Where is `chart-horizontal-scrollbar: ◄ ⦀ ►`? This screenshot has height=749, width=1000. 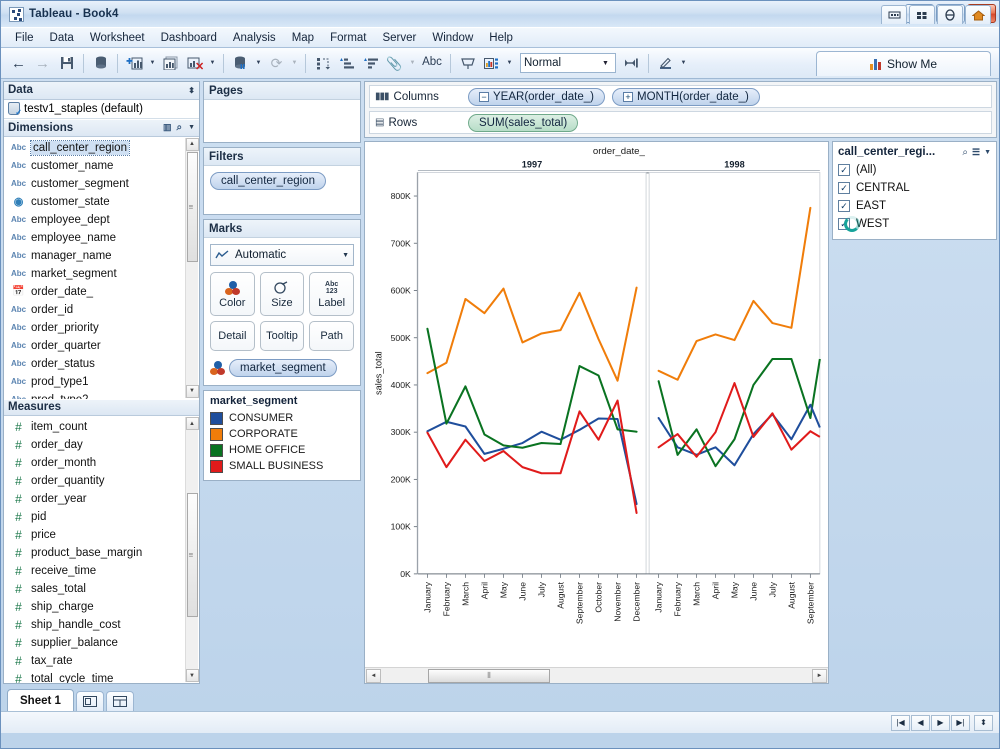
chart-horizontal-scrollbar: ◄ ⦀ ► is located at coordinates (596, 675).